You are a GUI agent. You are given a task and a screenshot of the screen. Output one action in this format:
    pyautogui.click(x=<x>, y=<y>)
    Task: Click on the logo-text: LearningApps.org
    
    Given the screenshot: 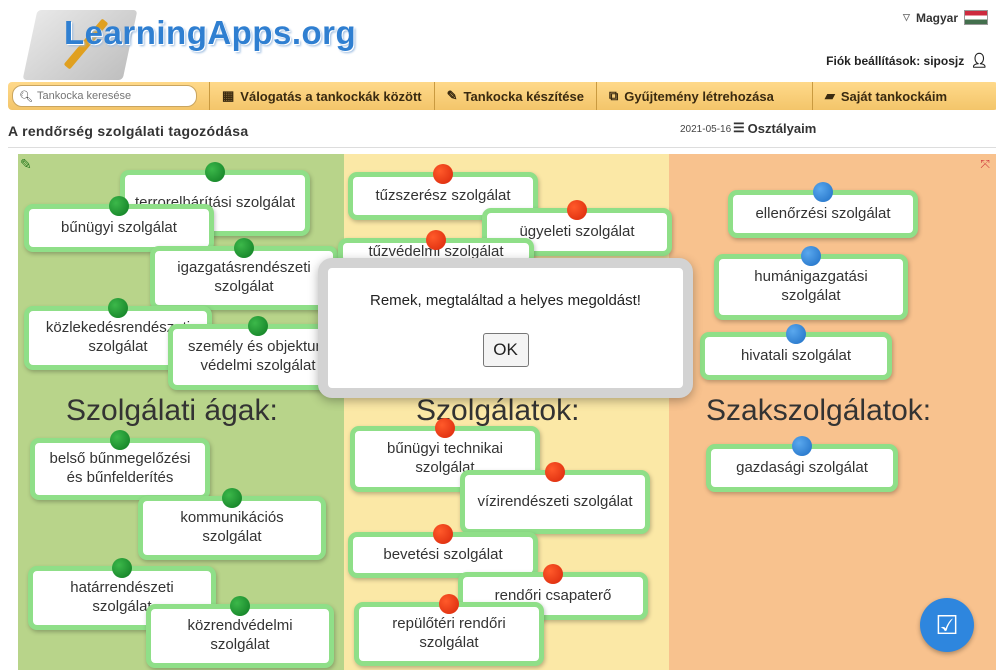 What is the action you would take?
    pyautogui.click(x=210, y=32)
    